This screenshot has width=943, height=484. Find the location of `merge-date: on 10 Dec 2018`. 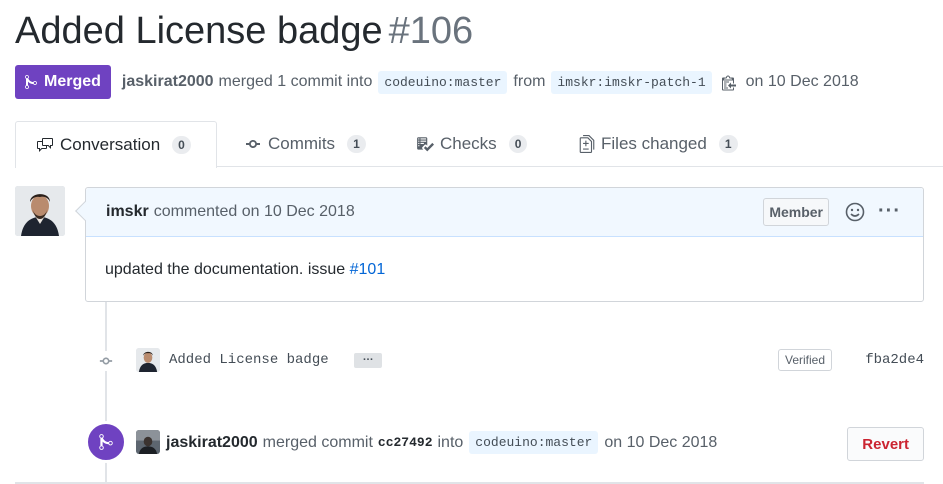

merge-date: on 10 Dec 2018 is located at coordinates (802, 81).